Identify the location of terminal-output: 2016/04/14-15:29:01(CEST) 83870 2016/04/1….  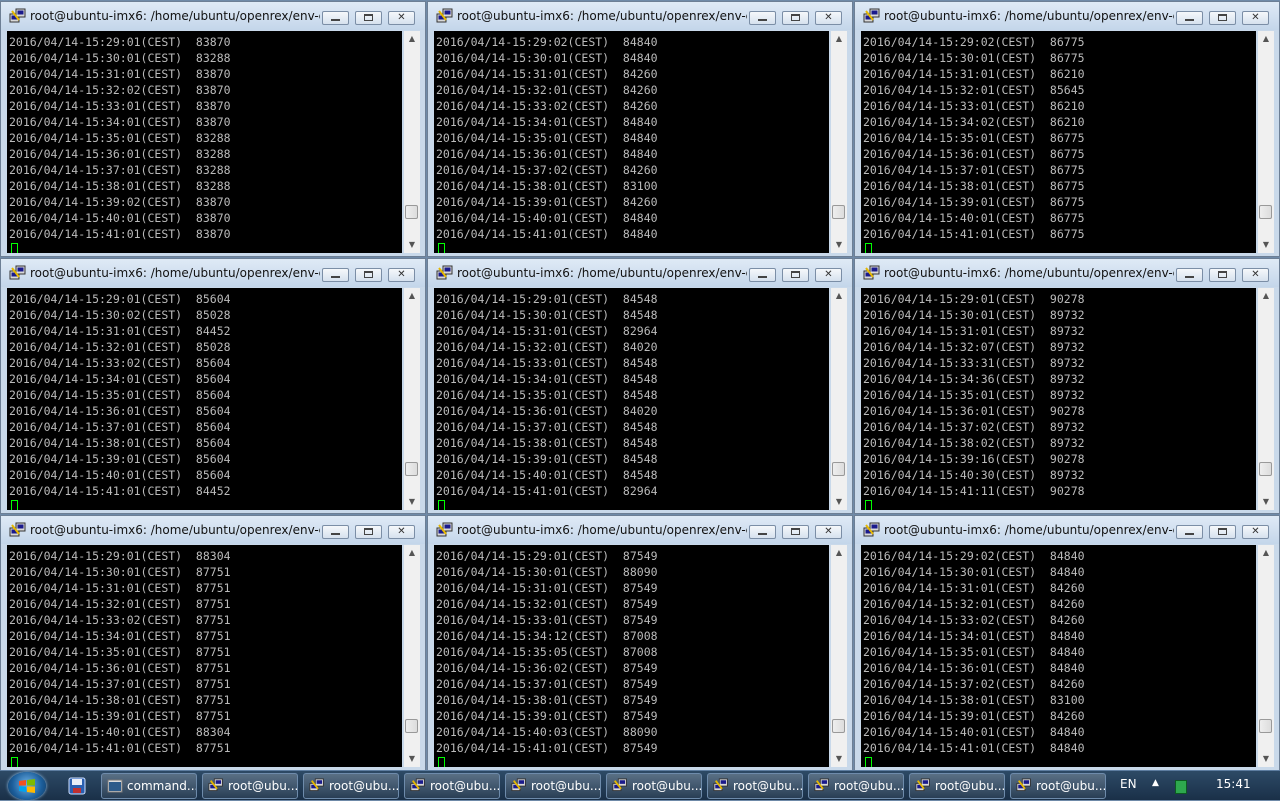
(204, 142).